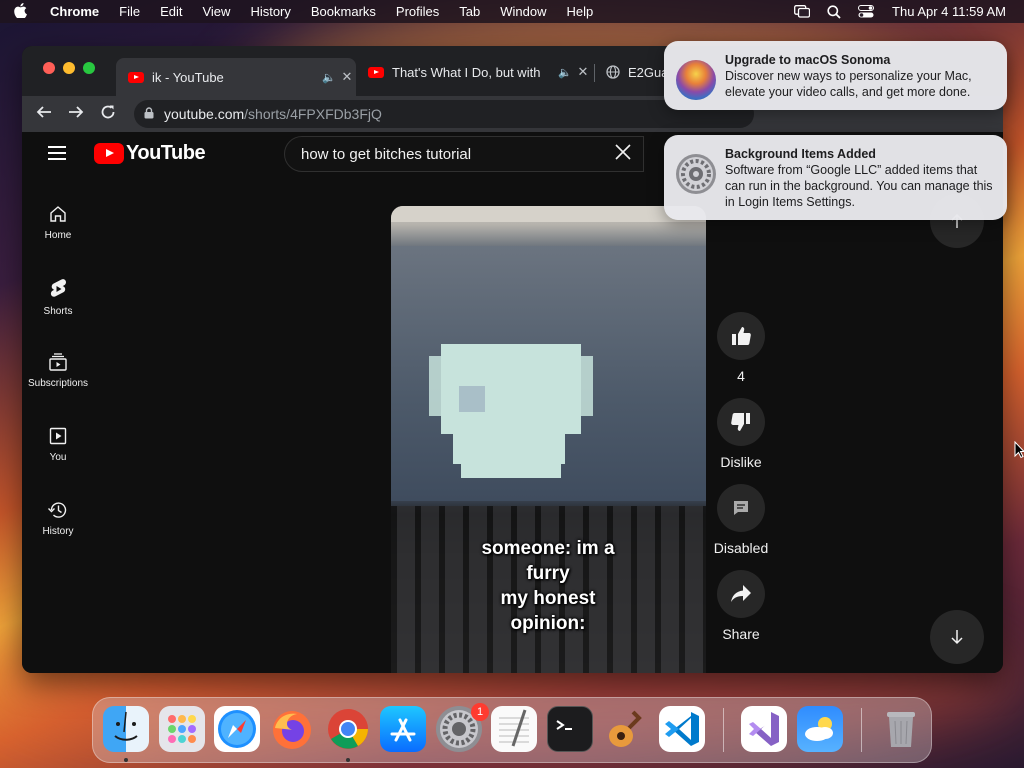  I want to click on caption-line: opinion:, so click(548, 623).